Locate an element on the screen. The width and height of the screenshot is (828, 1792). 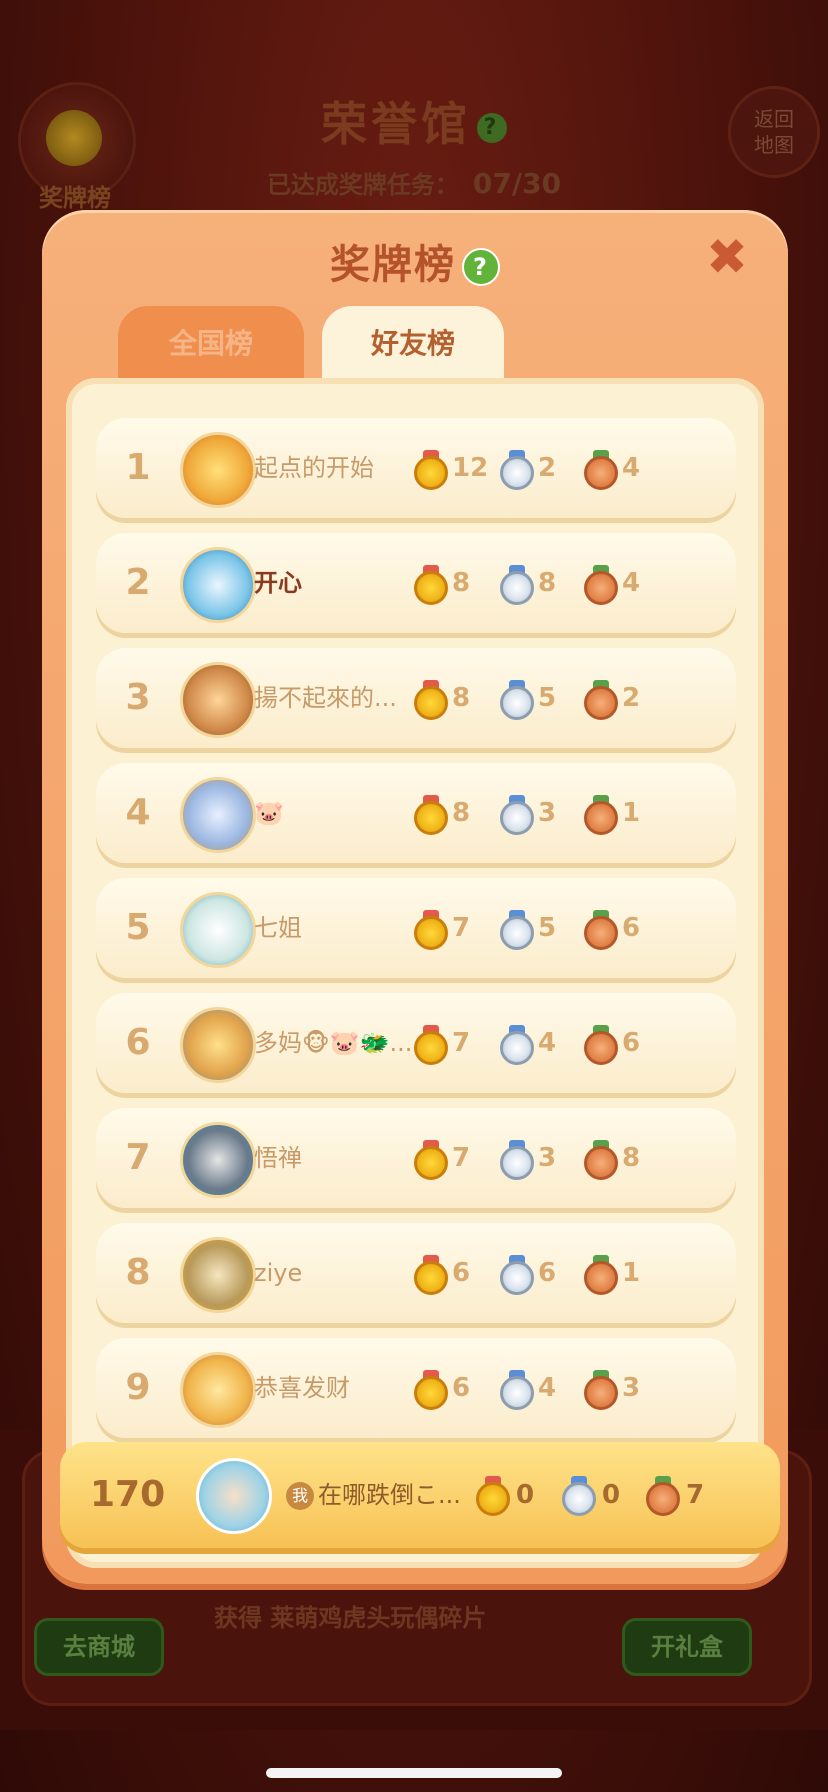
leaderboard-row: 3 揚不起來的... 8 5 2 is located at coordinates (416, 698).